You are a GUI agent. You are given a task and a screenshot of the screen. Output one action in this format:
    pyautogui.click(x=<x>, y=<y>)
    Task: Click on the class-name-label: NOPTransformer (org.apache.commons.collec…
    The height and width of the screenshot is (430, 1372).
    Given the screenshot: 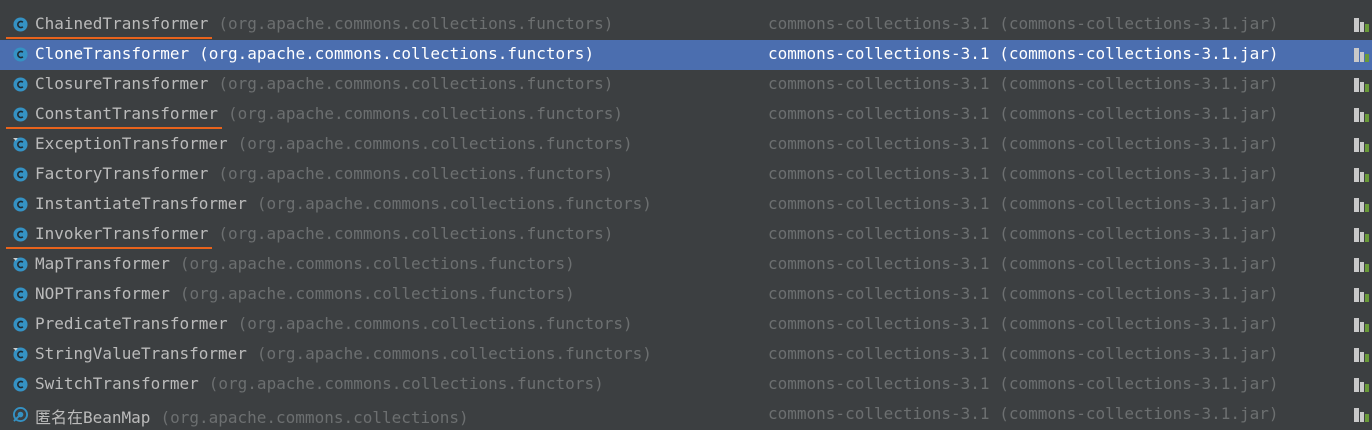 What is the action you would take?
    pyautogui.click(x=305, y=293)
    